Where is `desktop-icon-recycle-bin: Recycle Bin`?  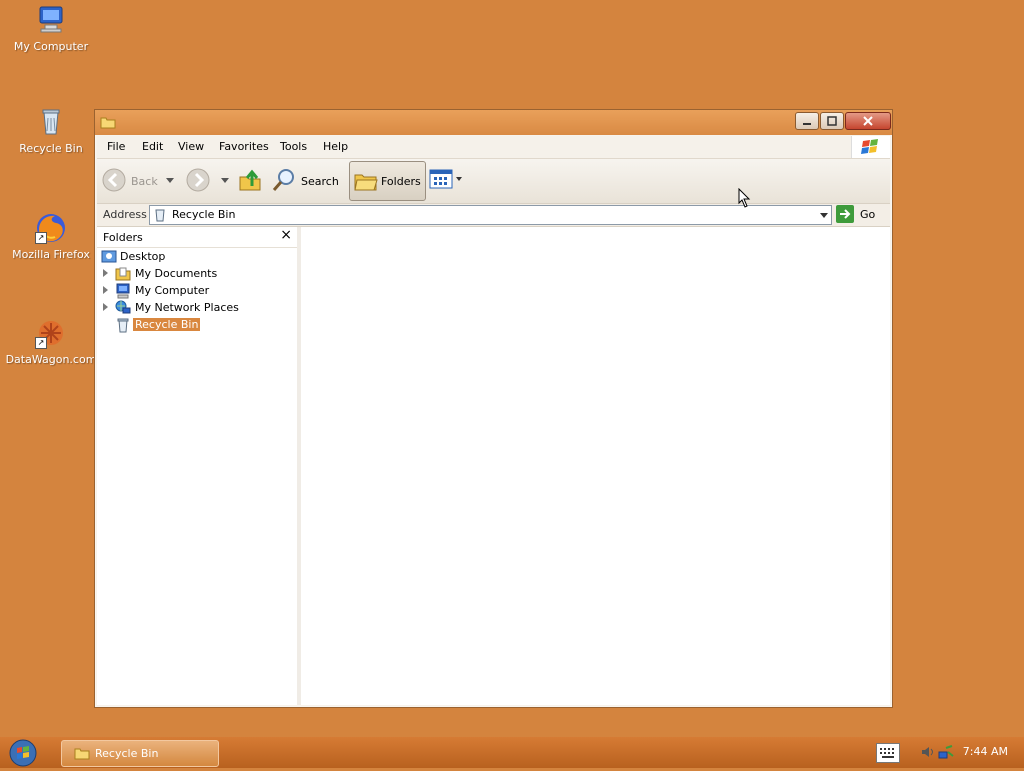
desktop-icon-recycle-bin: Recycle Bin is located at coordinates (51, 130).